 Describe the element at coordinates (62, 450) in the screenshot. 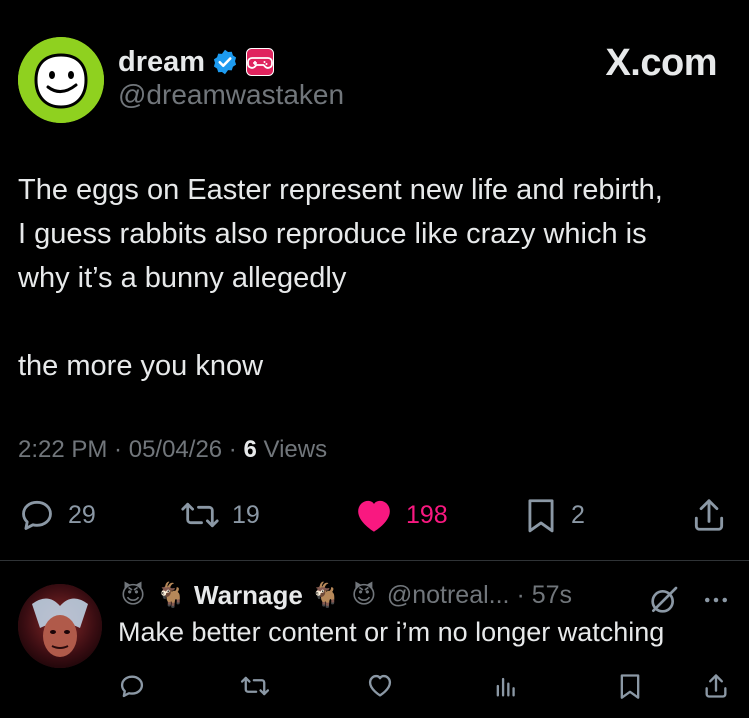

I see `tweet-time: 2:22 PM` at that location.